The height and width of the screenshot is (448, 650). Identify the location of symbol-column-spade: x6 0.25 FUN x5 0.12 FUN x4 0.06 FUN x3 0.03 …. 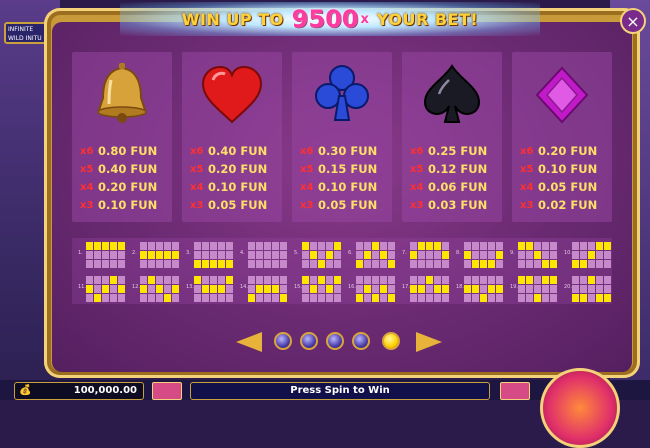
(452, 137).